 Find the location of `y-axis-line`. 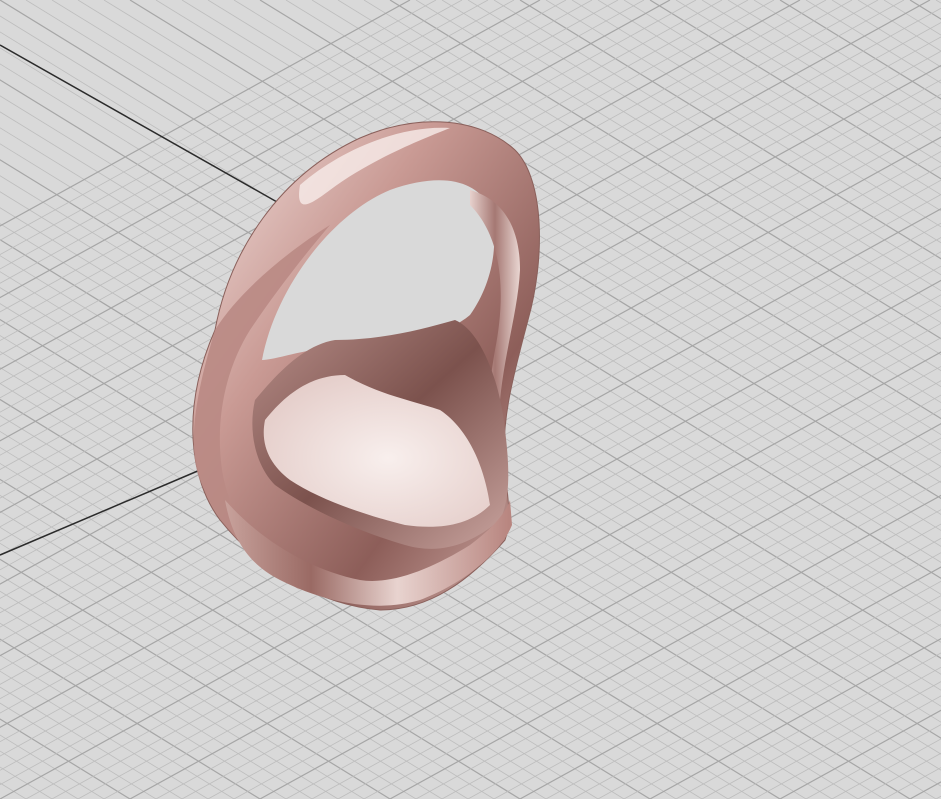

y-axis-line is located at coordinates (100, 512).